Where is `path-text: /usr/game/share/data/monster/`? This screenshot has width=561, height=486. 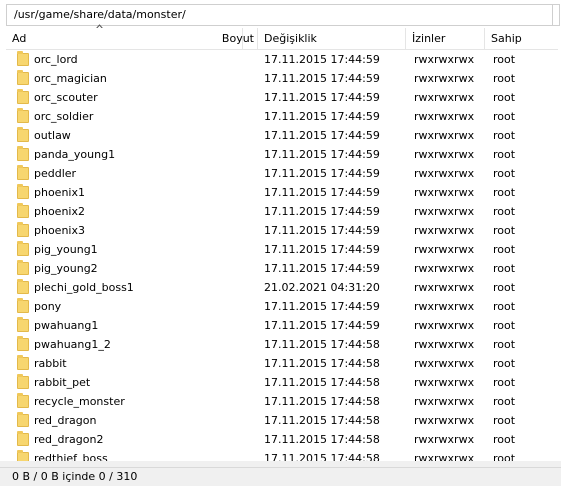
path-text: /usr/game/share/data/monster/ is located at coordinates (100, 14).